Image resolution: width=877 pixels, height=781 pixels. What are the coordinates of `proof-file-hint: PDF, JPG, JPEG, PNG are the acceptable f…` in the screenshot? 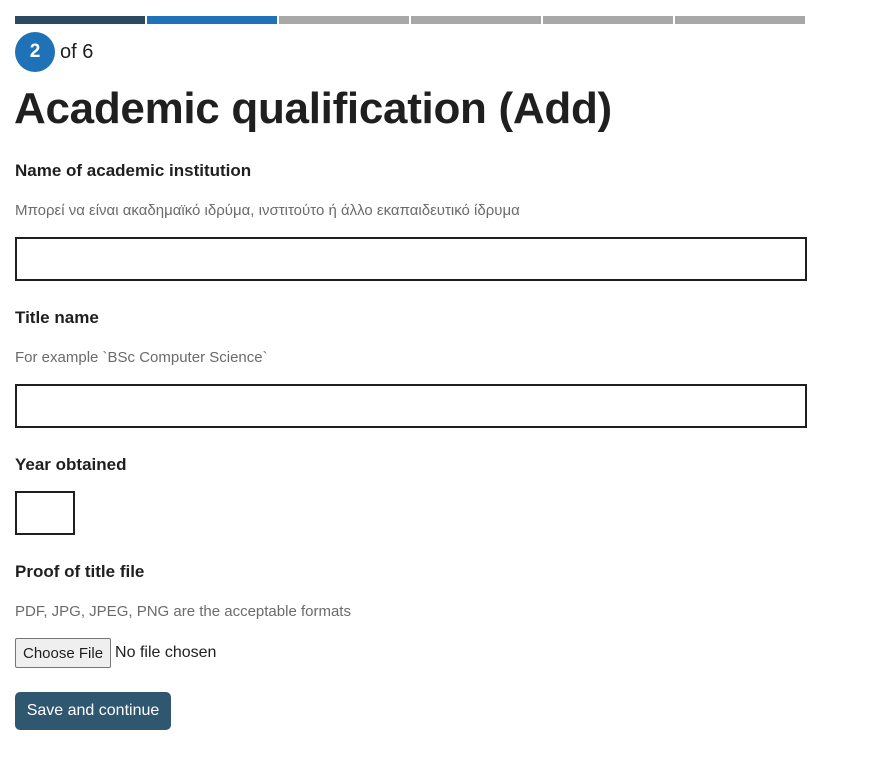 It's located at (183, 611).